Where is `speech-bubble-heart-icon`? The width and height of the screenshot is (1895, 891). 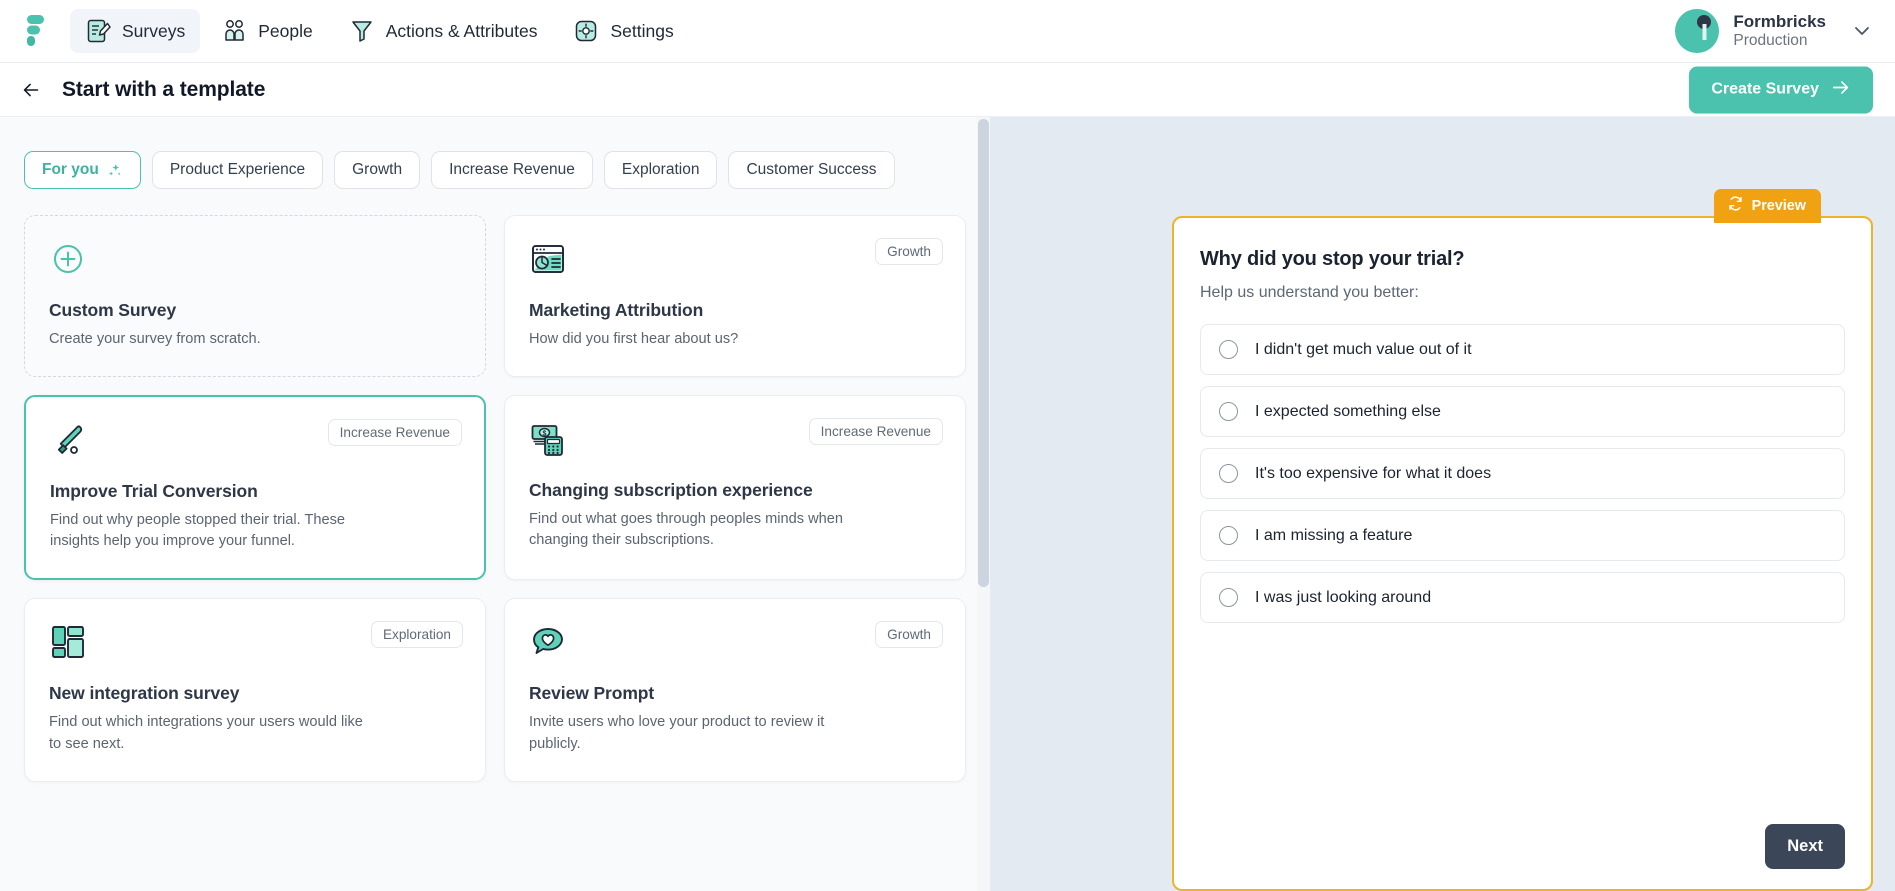 speech-bubble-heart-icon is located at coordinates (548, 642).